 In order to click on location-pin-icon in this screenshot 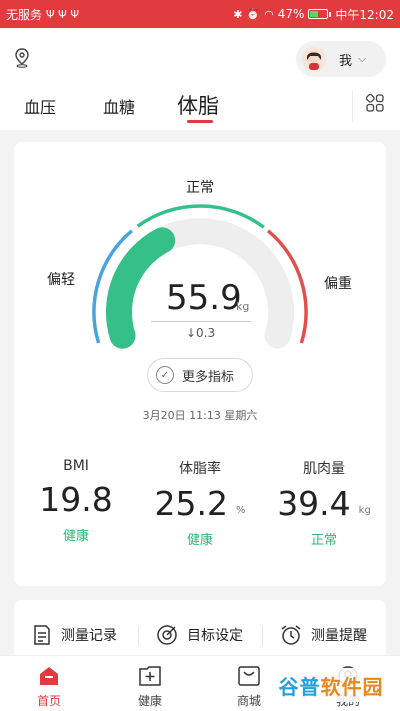, I will do `click(22, 58)`.